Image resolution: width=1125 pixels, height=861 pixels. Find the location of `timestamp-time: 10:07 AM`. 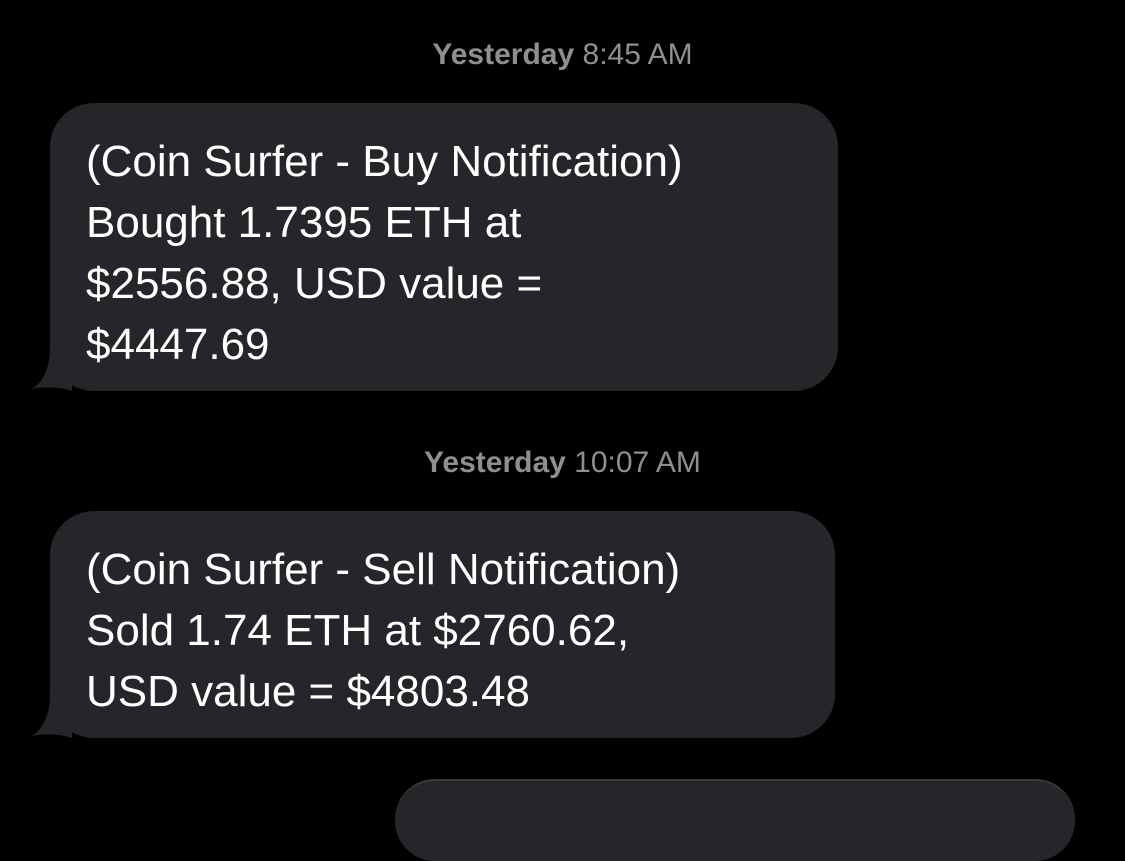

timestamp-time: 10:07 AM is located at coordinates (637, 462).